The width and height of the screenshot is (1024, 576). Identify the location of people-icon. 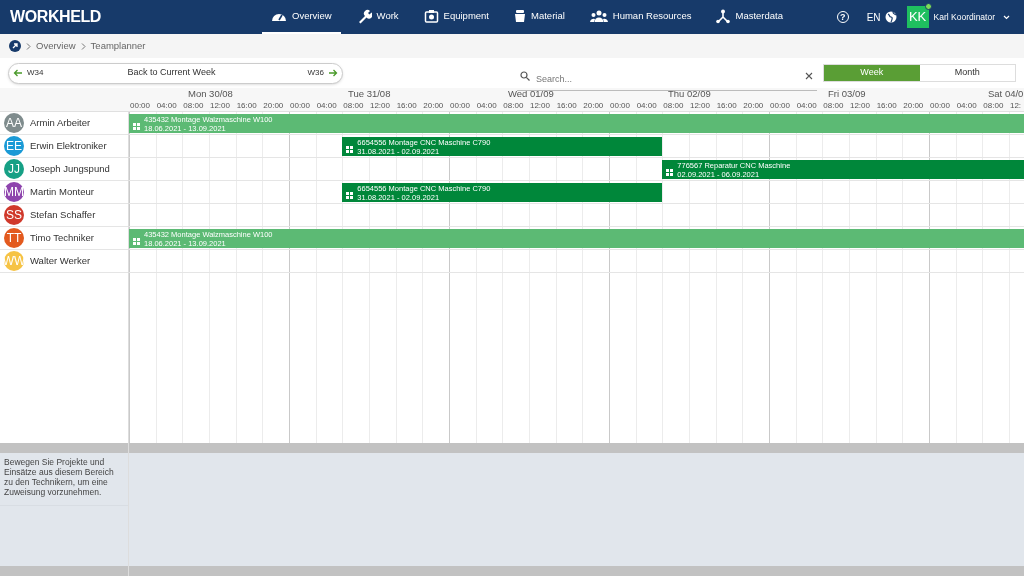
(598, 16).